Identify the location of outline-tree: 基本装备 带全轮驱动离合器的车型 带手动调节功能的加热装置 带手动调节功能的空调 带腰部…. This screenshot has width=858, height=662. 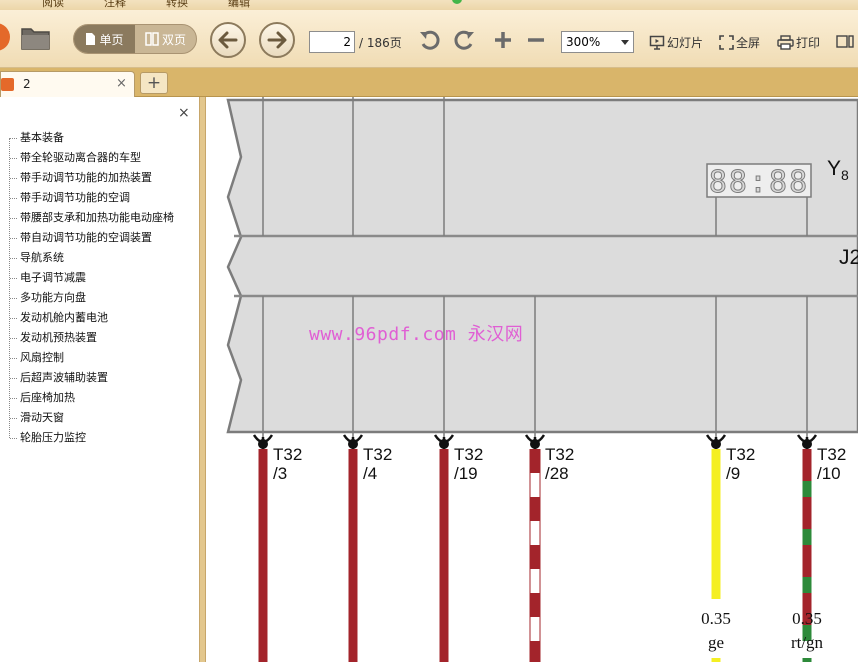
(99, 288).